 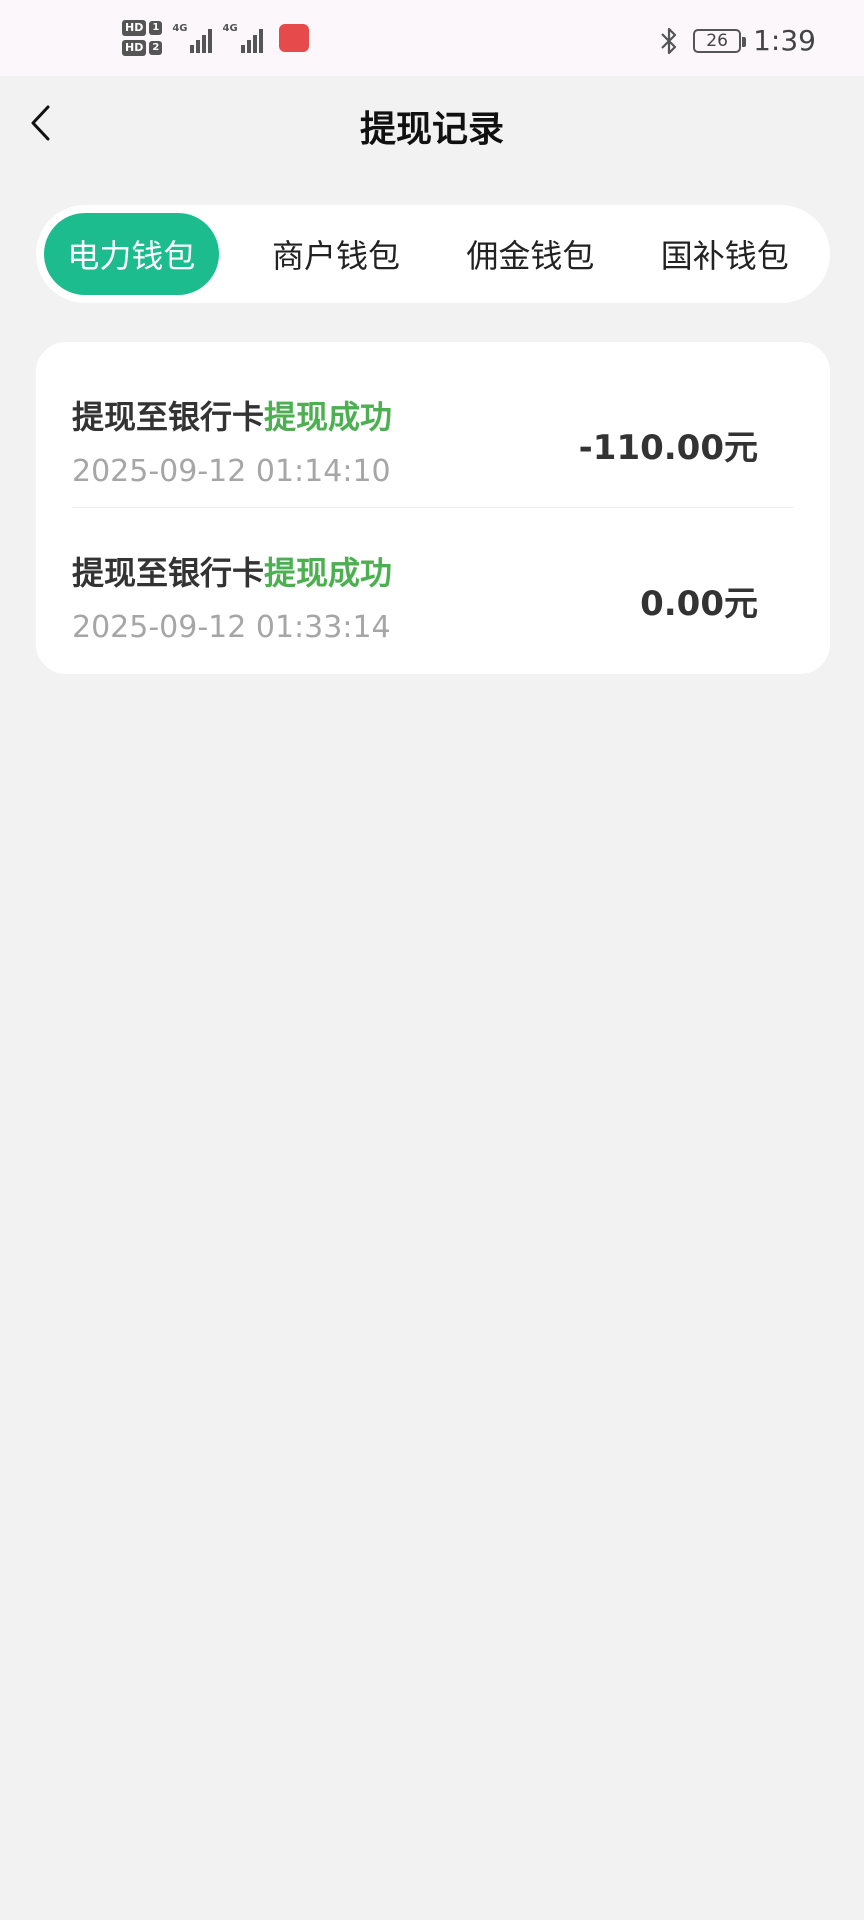 I want to click on sim-indicators: HD 1 HD 2, so click(x=142, y=38).